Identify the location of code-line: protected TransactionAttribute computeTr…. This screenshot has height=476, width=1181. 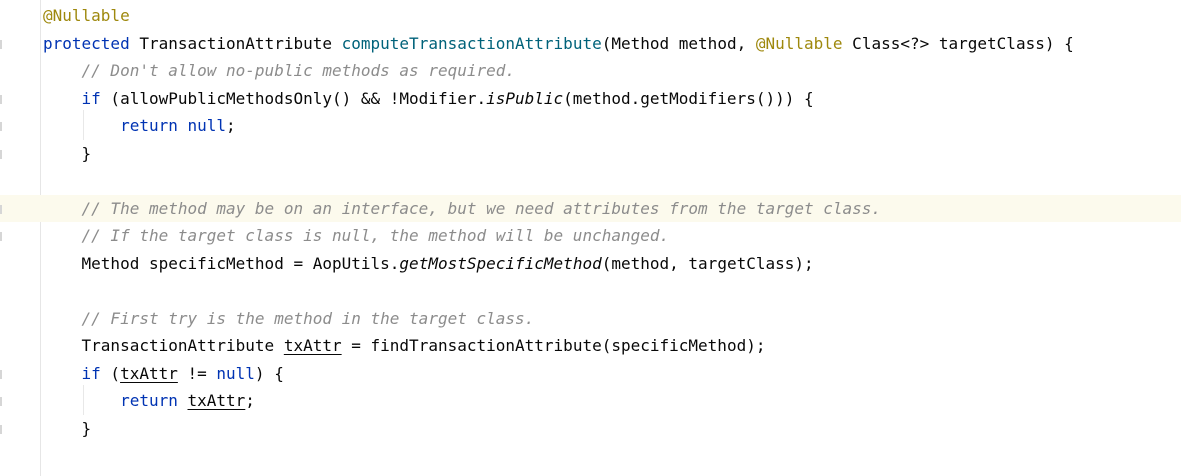
(590, 44).